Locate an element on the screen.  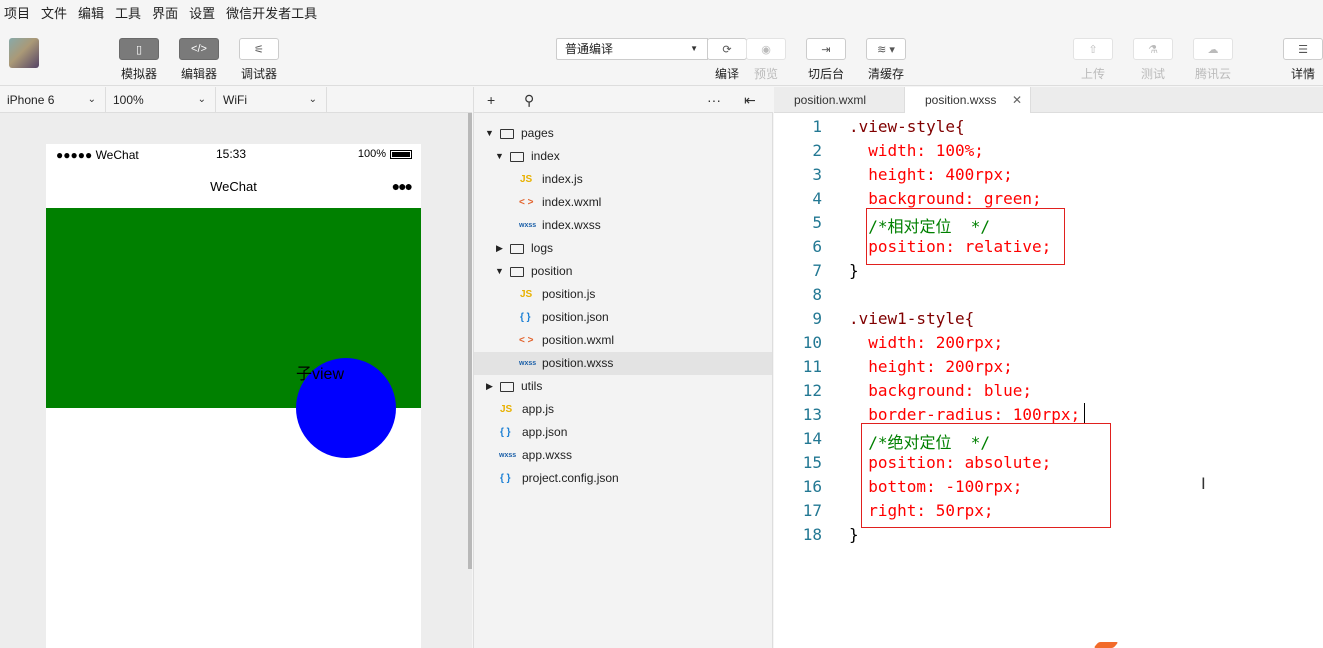
text-cursor is located at coordinates (1084, 413).